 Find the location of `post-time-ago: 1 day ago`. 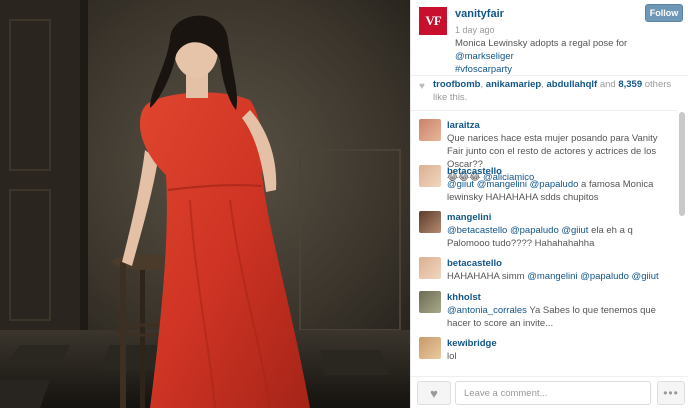

post-time-ago: 1 day ago is located at coordinates (475, 30).